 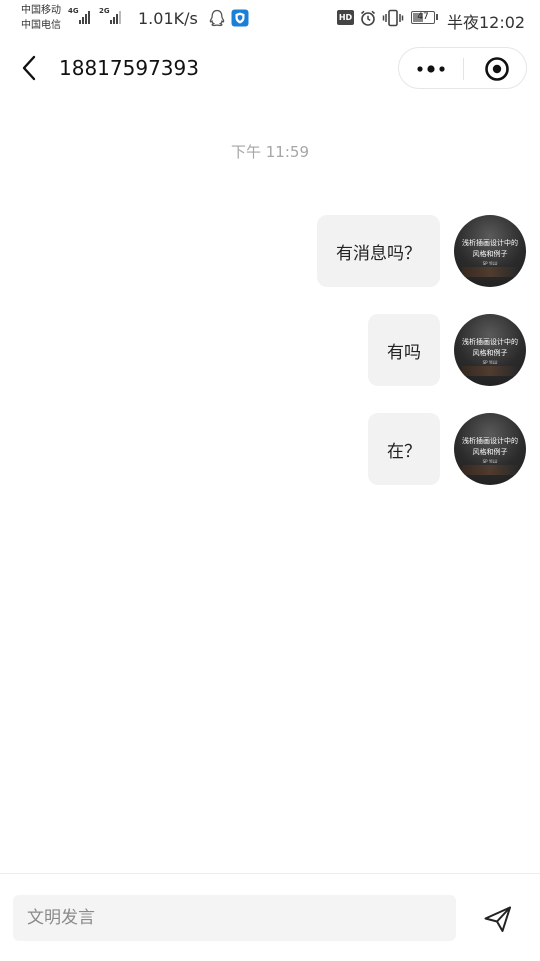 I want to click on target-icon, so click(x=497, y=69).